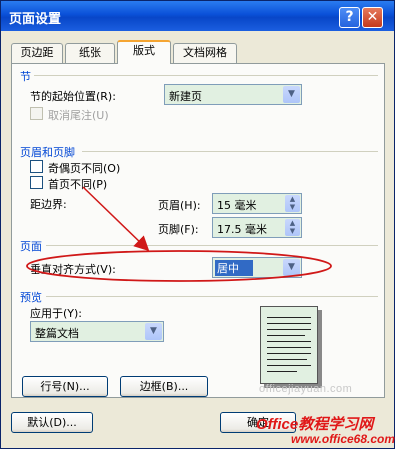 This screenshot has width=395, height=449. I want to click on first-page-checkbox, so click(36, 182).